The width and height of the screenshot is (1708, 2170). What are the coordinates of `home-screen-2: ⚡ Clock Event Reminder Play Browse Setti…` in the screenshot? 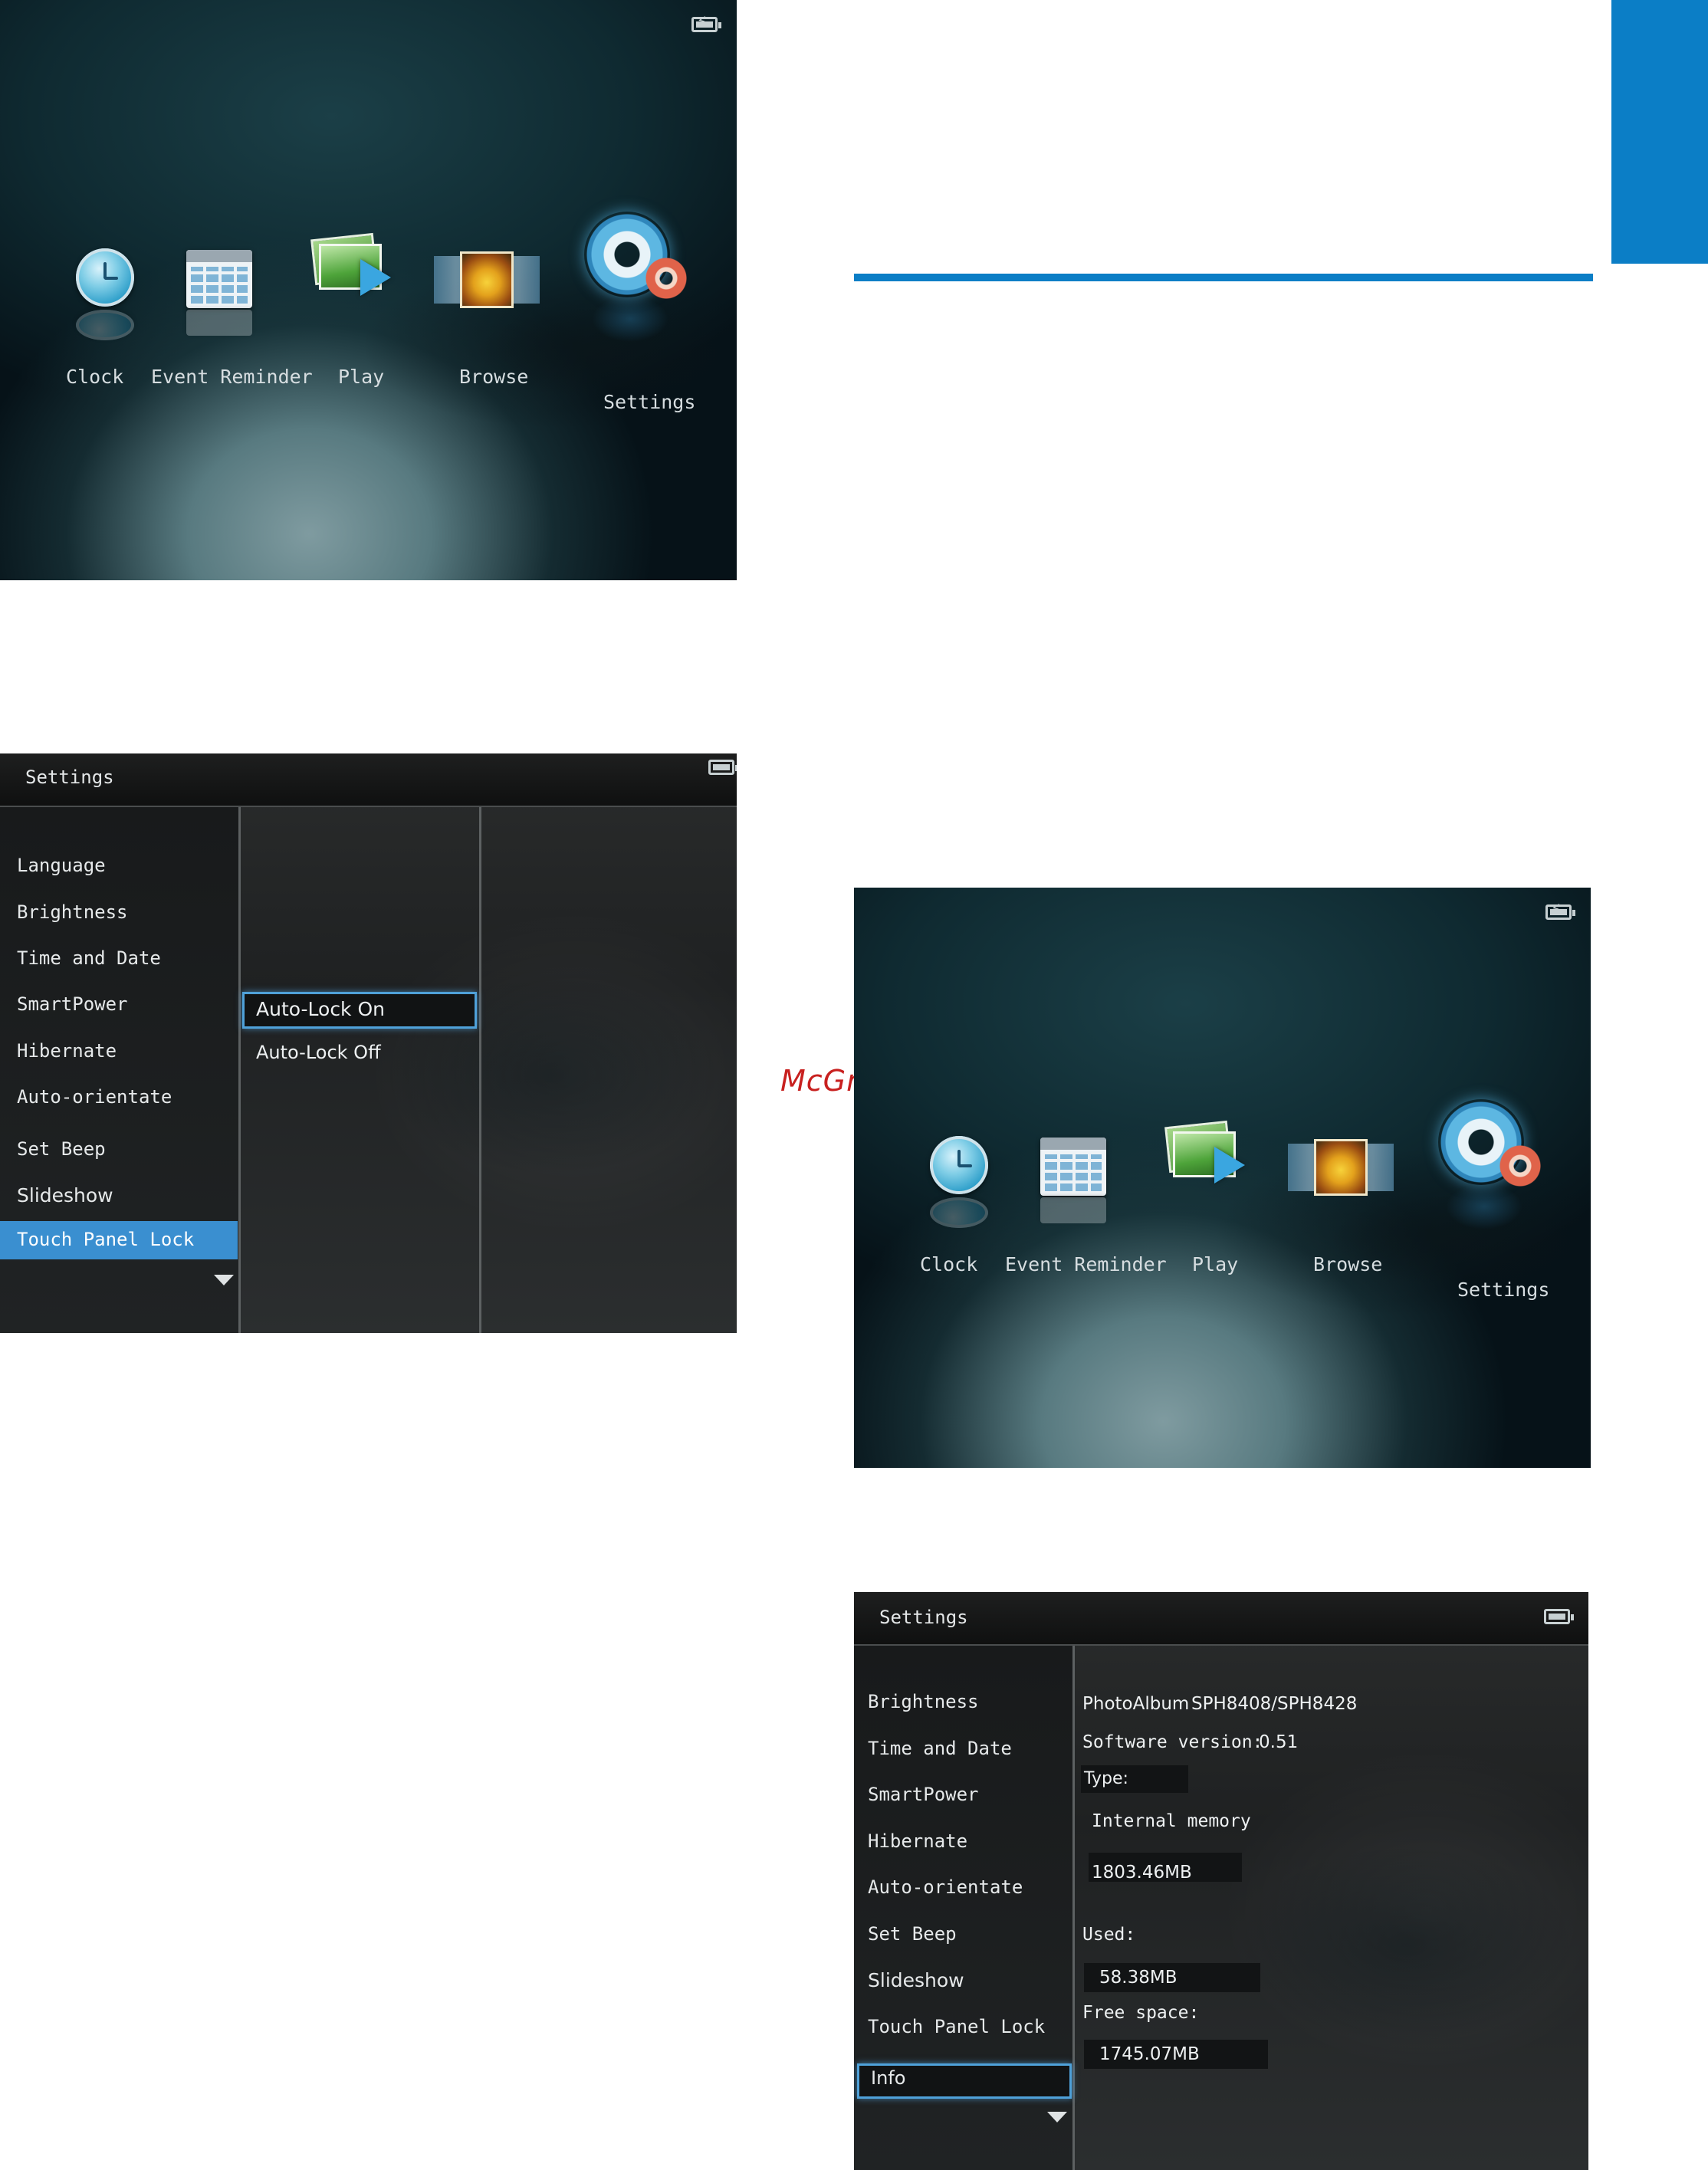 It's located at (1222, 1178).